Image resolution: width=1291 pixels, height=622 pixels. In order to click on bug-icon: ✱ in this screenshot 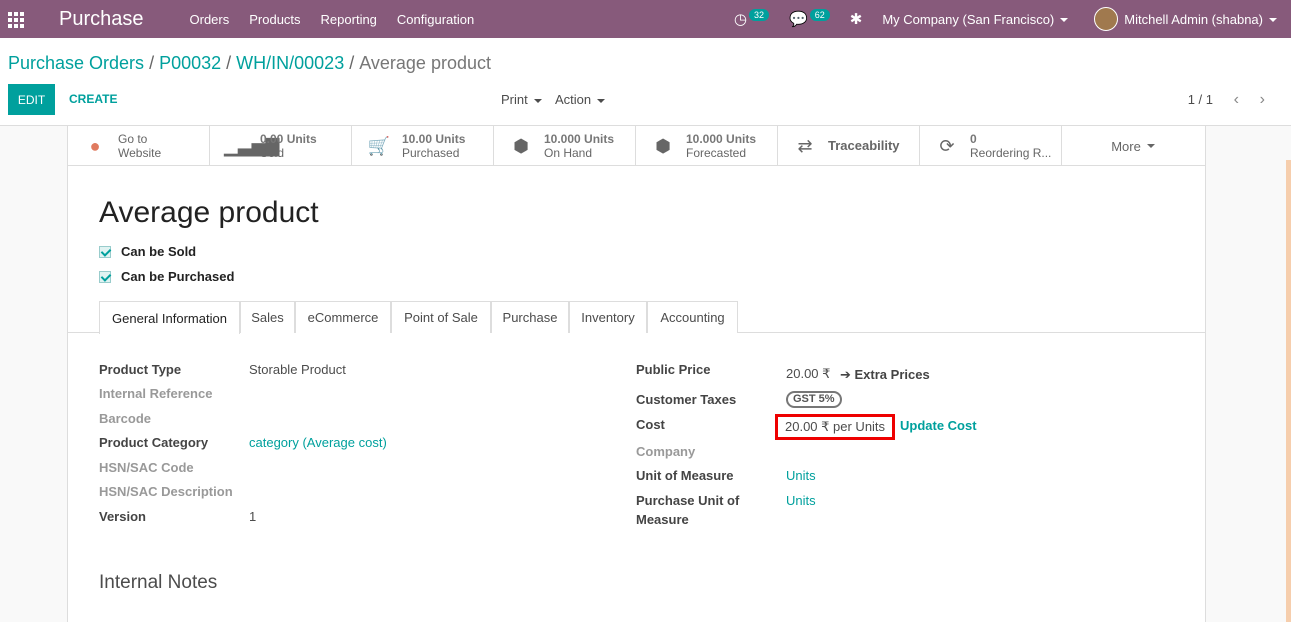, I will do `click(856, 19)`.